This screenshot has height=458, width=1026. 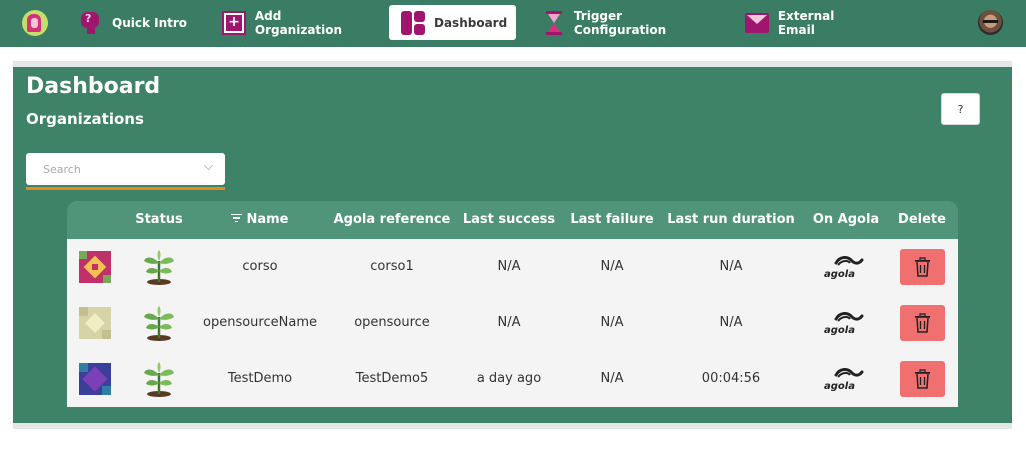 What do you see at coordinates (159, 219) in the screenshot?
I see `header-status: Status` at bounding box center [159, 219].